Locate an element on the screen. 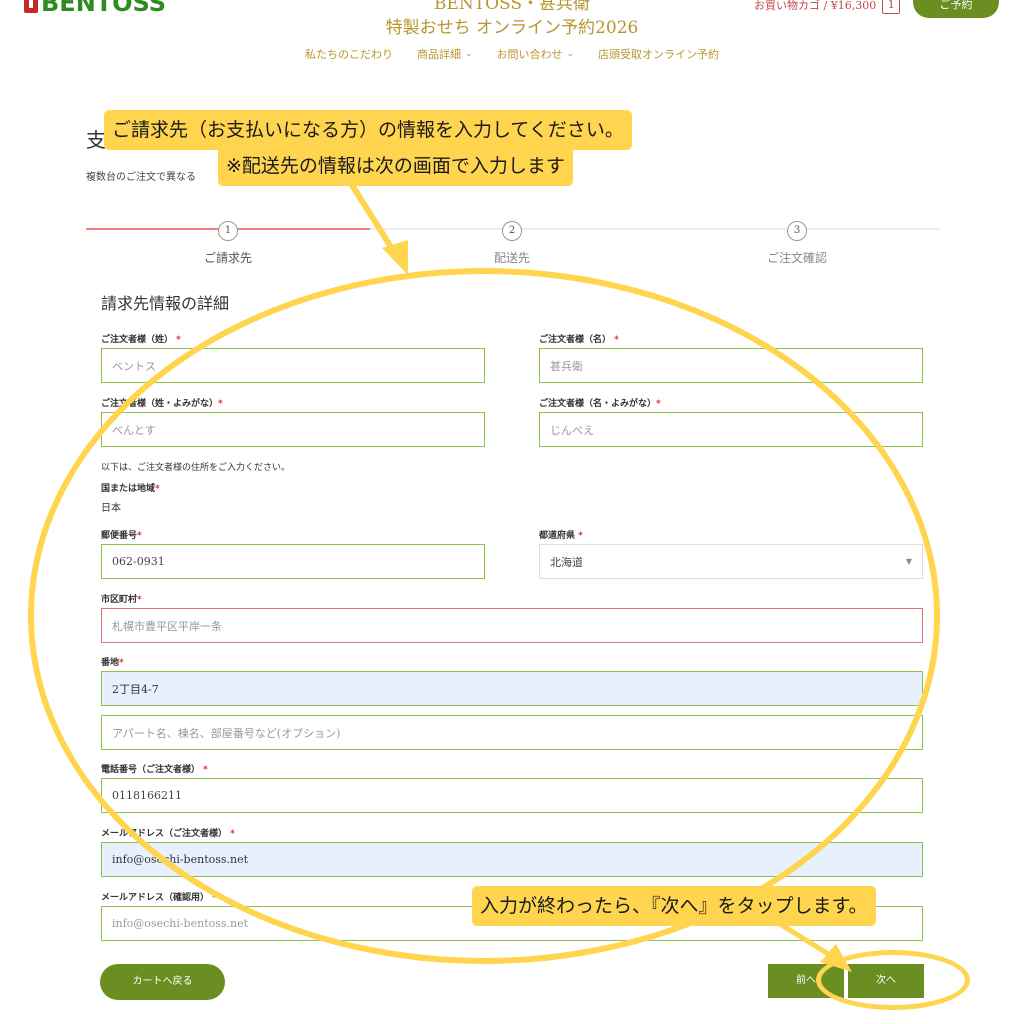  step-label: ご注文確認 is located at coordinates (796, 258).